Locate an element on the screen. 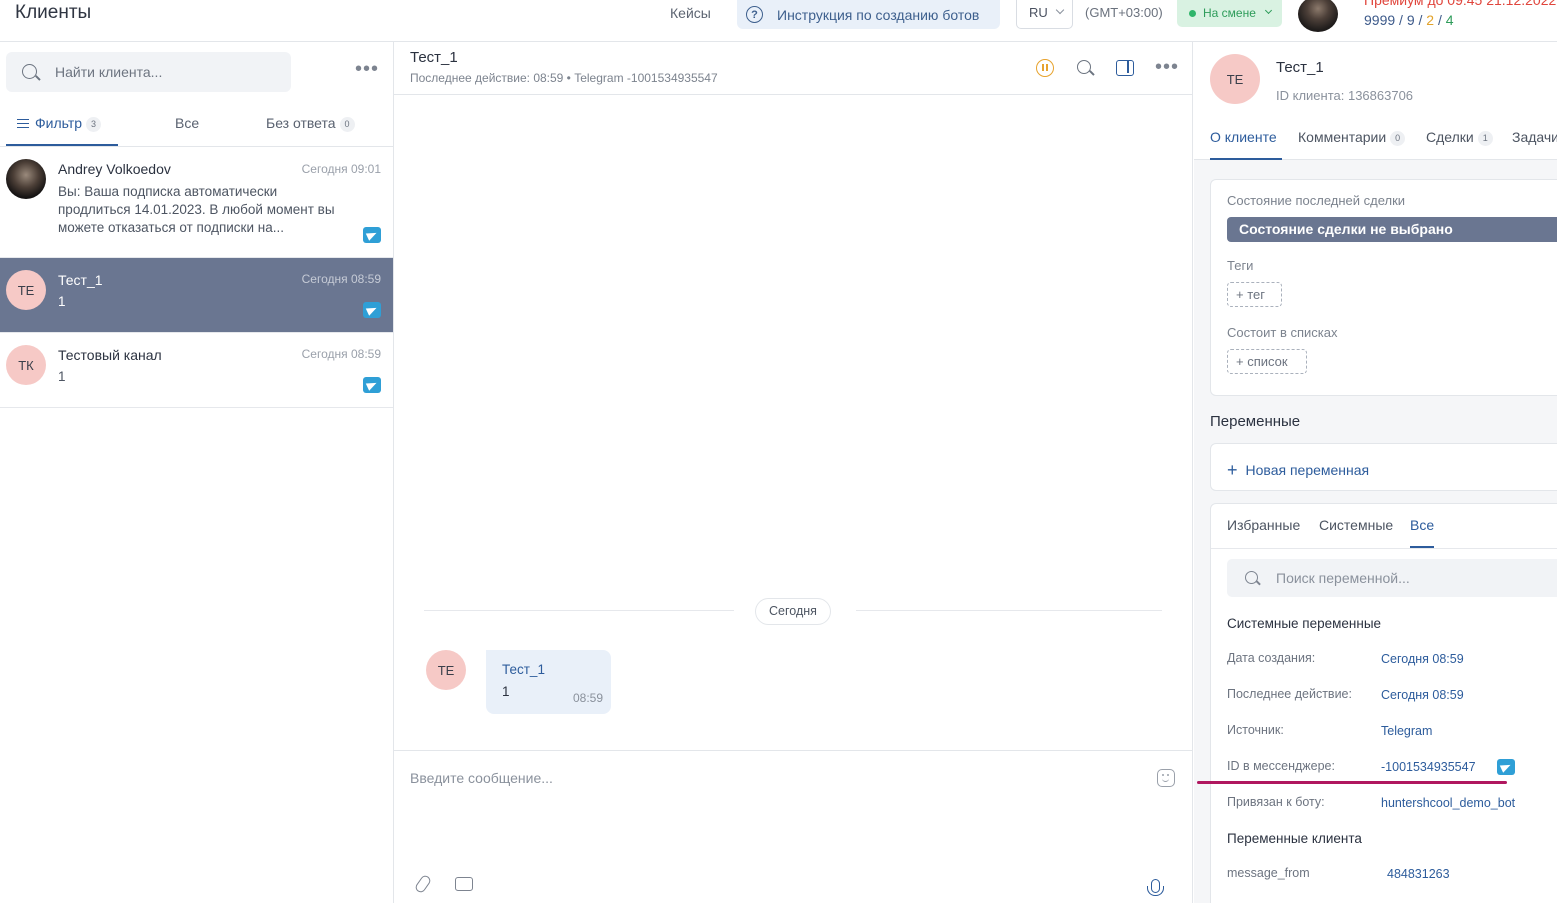 This screenshot has height=903, width=1557. variable-key: Дата создания: is located at coordinates (1271, 658).